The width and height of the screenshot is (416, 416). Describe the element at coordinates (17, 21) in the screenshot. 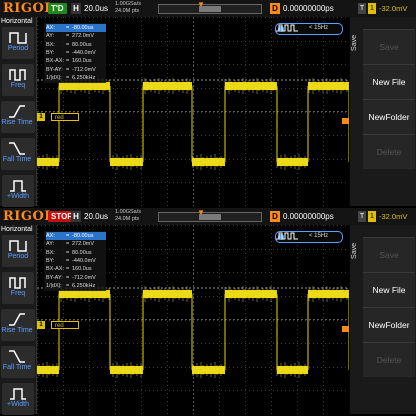

I see `measure-menu-title: Horizontal` at that location.